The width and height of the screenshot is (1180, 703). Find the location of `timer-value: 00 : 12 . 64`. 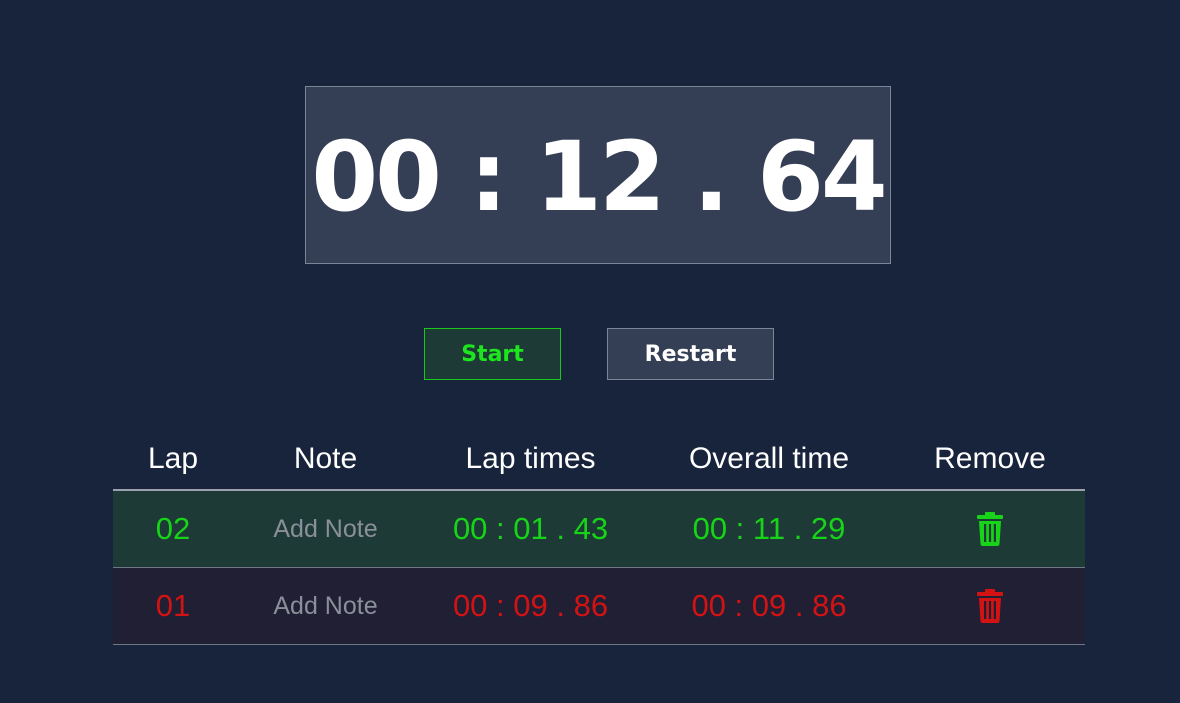

timer-value: 00 : 12 . 64 is located at coordinates (599, 177).